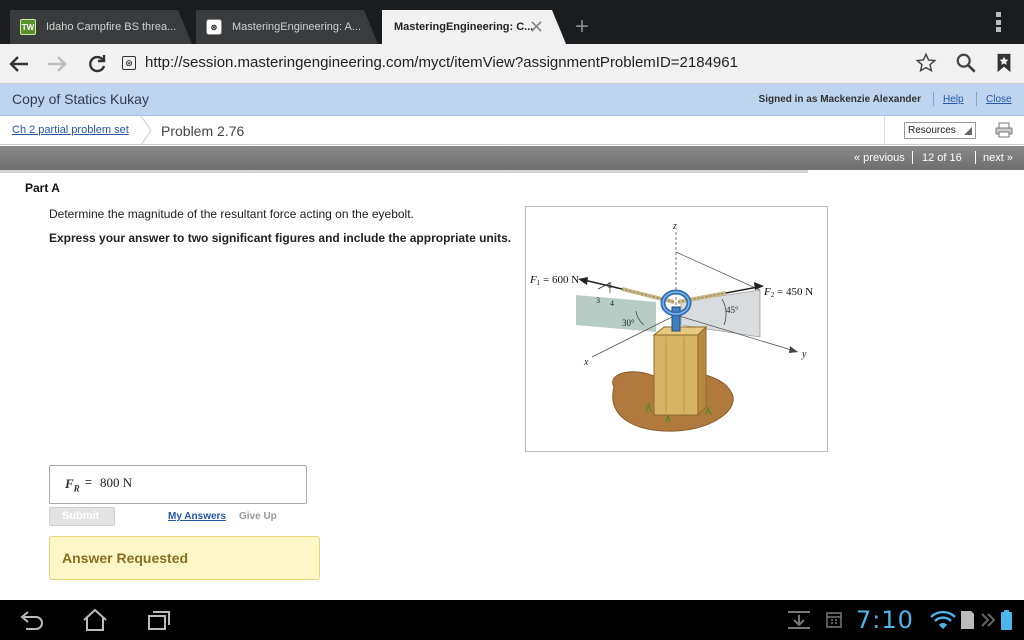  What do you see at coordinates (932, 130) in the screenshot?
I see `resources-label: Resources` at bounding box center [932, 130].